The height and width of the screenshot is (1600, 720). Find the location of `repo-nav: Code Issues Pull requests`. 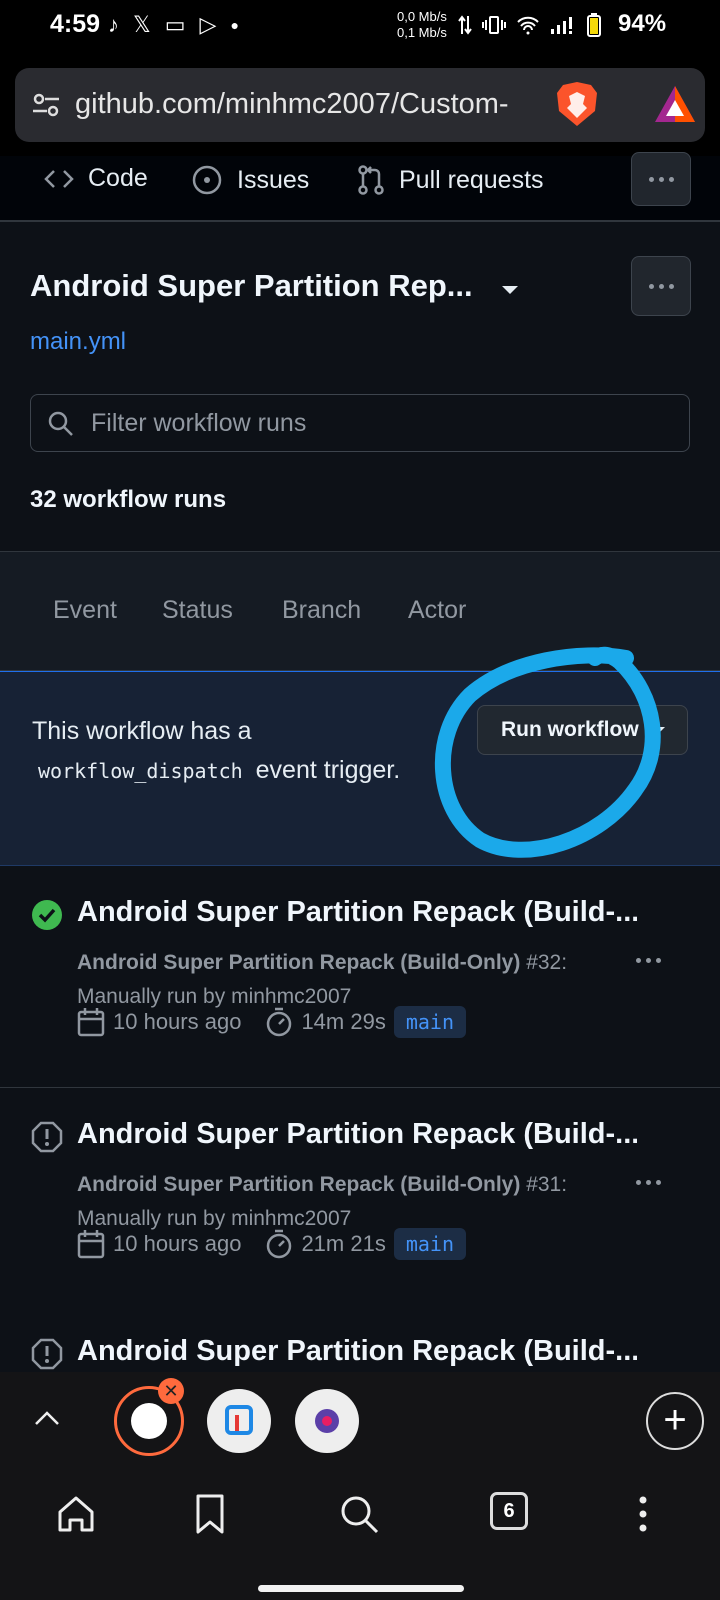

repo-nav: Code Issues Pull requests is located at coordinates (360, 187).